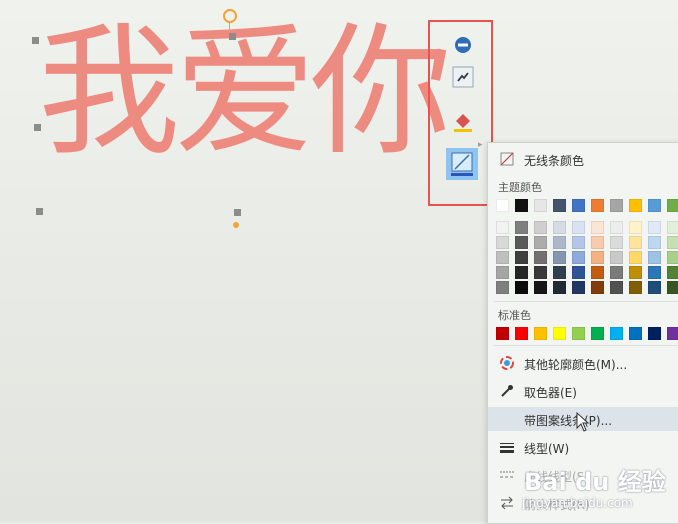 Image resolution: width=678 pixels, height=524 pixels. What do you see at coordinates (507, 159) in the screenshot?
I see `no-line-icon` at bounding box center [507, 159].